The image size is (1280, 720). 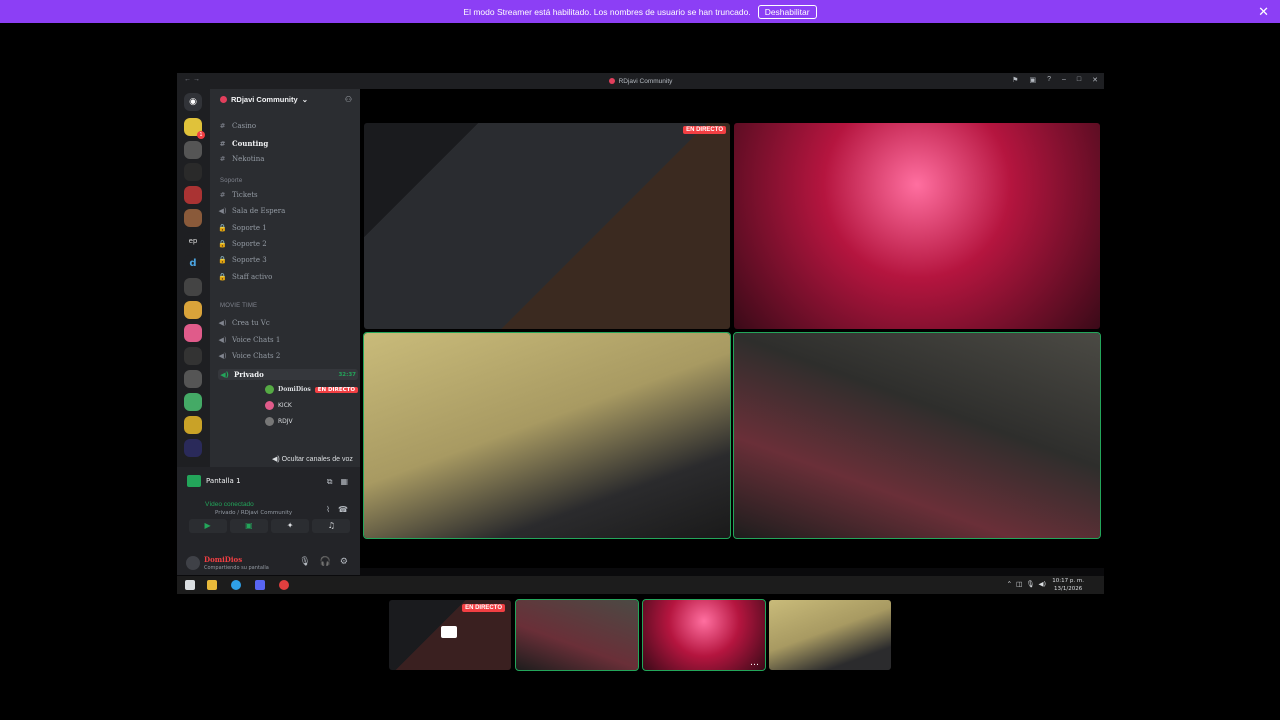 What do you see at coordinates (278, 405) in the screenshot?
I see `voice-member: KICK` at bounding box center [278, 405].